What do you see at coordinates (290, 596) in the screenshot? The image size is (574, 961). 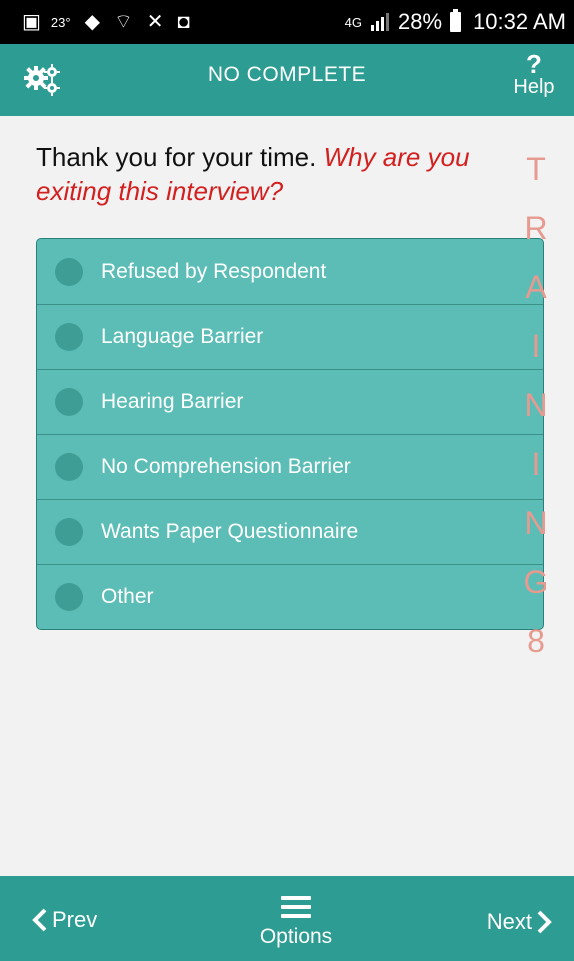 I see `option-other: Other` at bounding box center [290, 596].